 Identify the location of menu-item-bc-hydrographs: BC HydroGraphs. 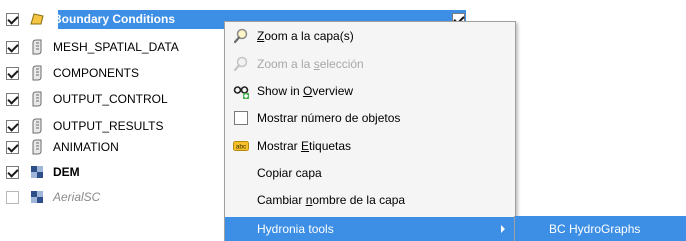
(600, 228).